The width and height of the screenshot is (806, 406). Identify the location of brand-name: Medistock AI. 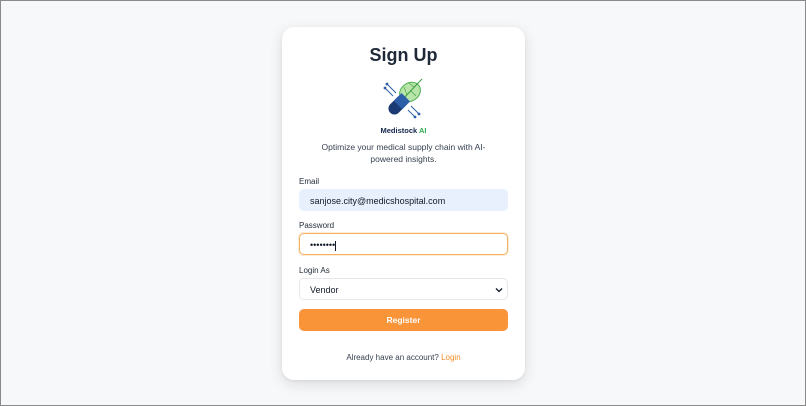
(403, 130).